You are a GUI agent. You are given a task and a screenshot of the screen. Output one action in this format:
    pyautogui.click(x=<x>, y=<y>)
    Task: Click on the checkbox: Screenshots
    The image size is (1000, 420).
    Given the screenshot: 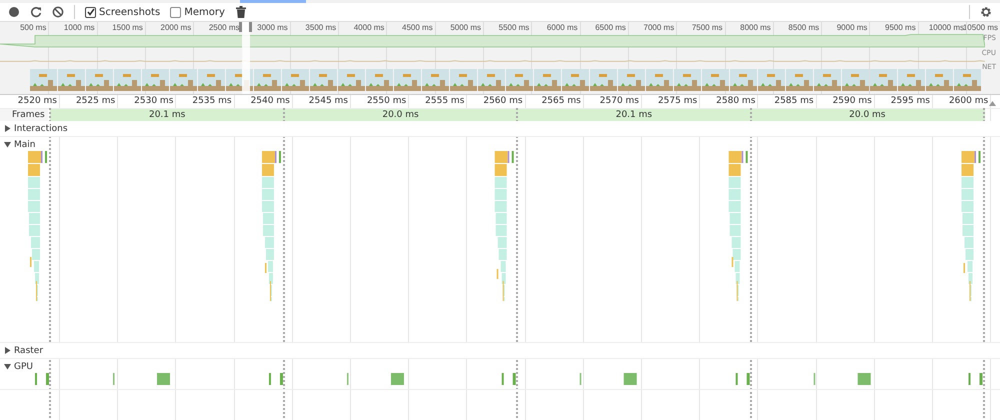 What is the action you would take?
    pyautogui.click(x=122, y=12)
    